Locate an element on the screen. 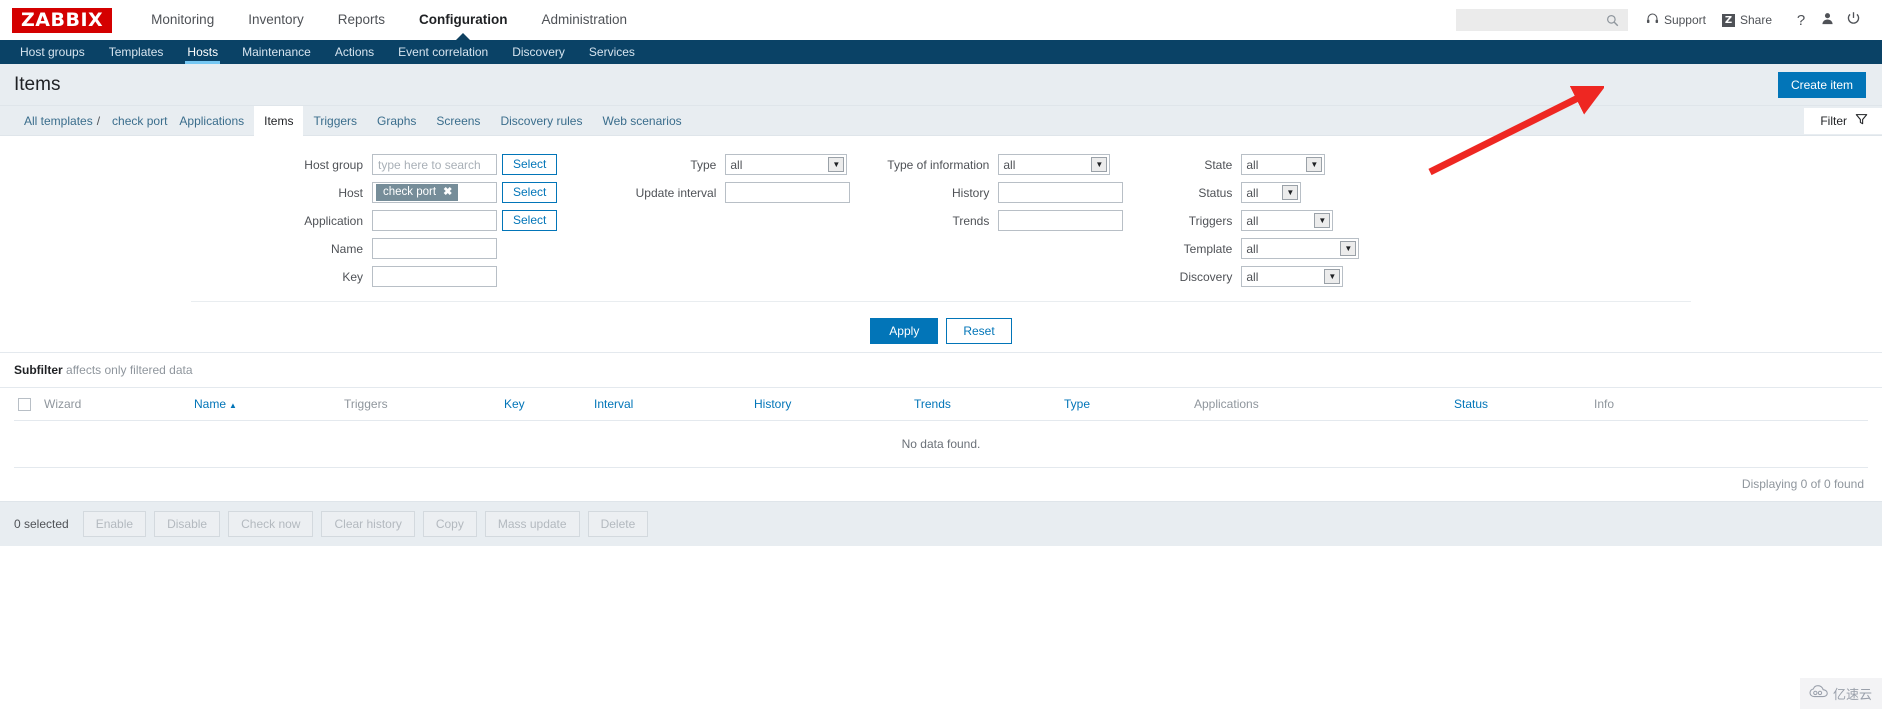 Image resolution: width=1882 pixels, height=709 pixels. field-state: State all ▼ is located at coordinates (1264, 164).